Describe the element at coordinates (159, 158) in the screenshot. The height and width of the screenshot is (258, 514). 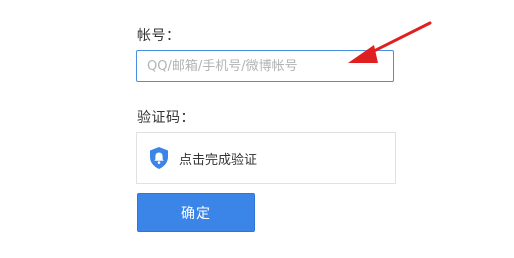
I see `shield-bell-icon` at that location.